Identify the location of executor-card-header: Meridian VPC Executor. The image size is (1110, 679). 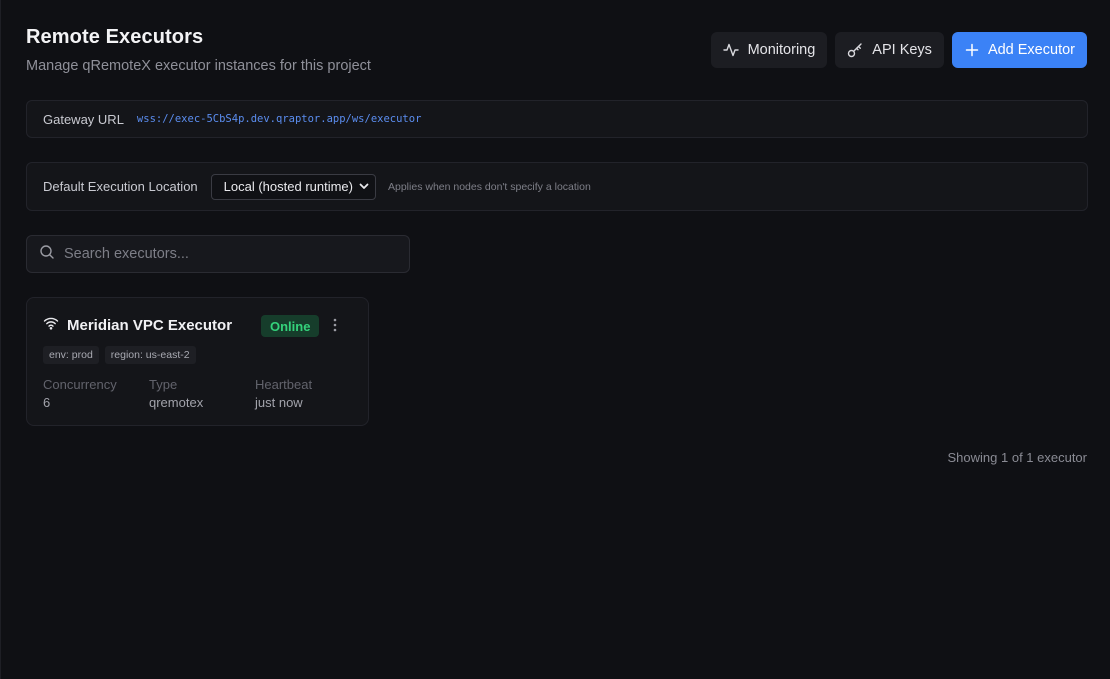
(137, 325).